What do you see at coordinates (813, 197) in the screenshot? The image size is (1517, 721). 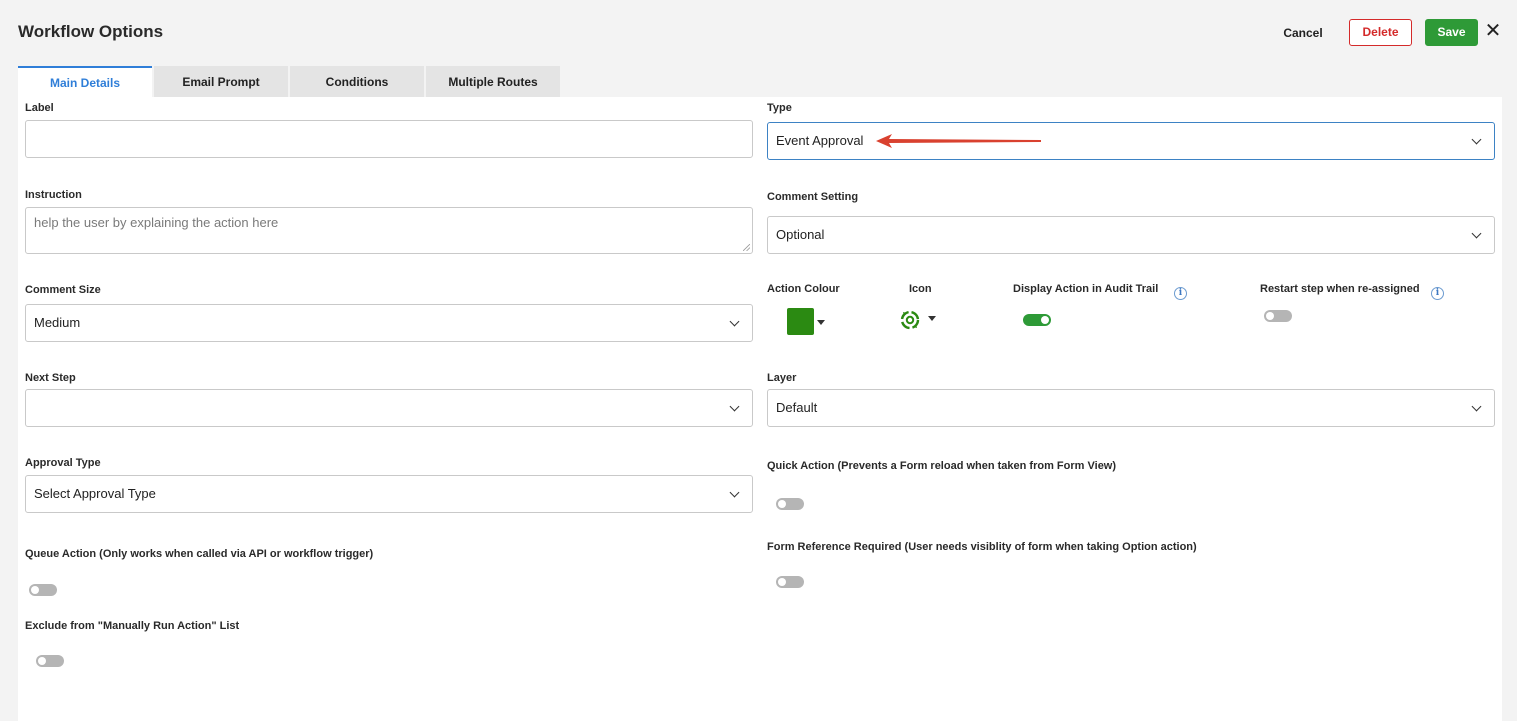 I see `comment-setting-label: Comment Setting` at bounding box center [813, 197].